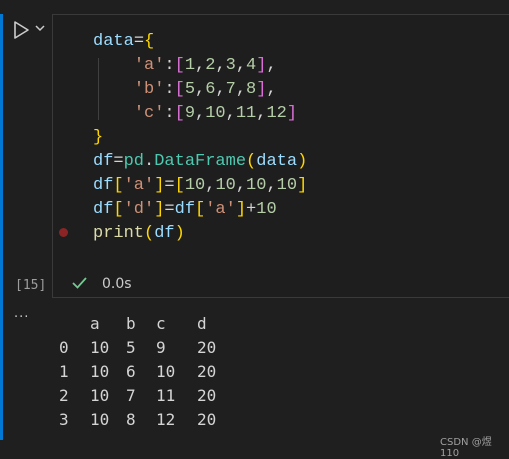 Image resolution: width=509 pixels, height=459 pixels. What do you see at coordinates (139, 209) in the screenshot?
I see `code-token: 'd'` at bounding box center [139, 209].